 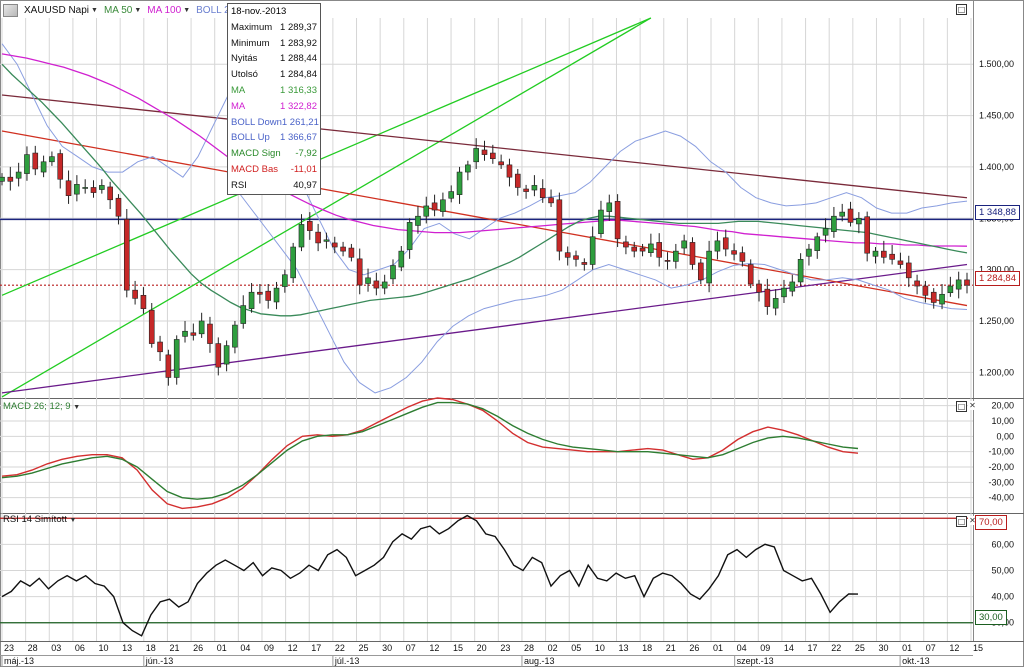 I want to click on y-tick-label: -20,00, so click(x=1001, y=467).